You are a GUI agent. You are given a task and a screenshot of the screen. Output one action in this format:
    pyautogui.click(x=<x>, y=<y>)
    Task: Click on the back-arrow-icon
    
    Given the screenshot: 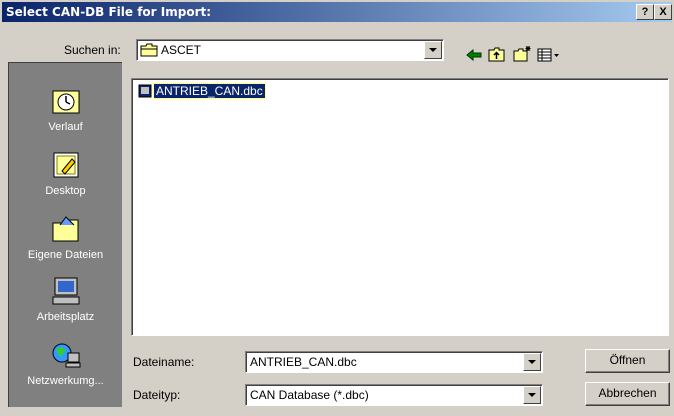 What is the action you would take?
    pyautogui.click(x=474, y=55)
    